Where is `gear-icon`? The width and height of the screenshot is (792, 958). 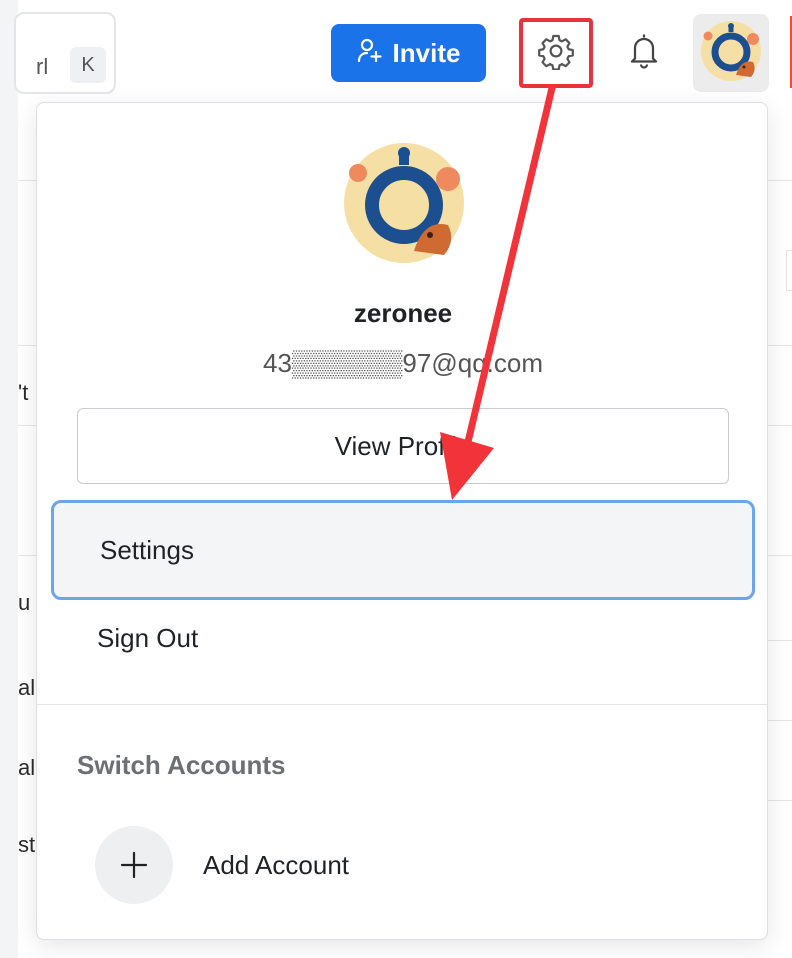 gear-icon is located at coordinates (556, 53).